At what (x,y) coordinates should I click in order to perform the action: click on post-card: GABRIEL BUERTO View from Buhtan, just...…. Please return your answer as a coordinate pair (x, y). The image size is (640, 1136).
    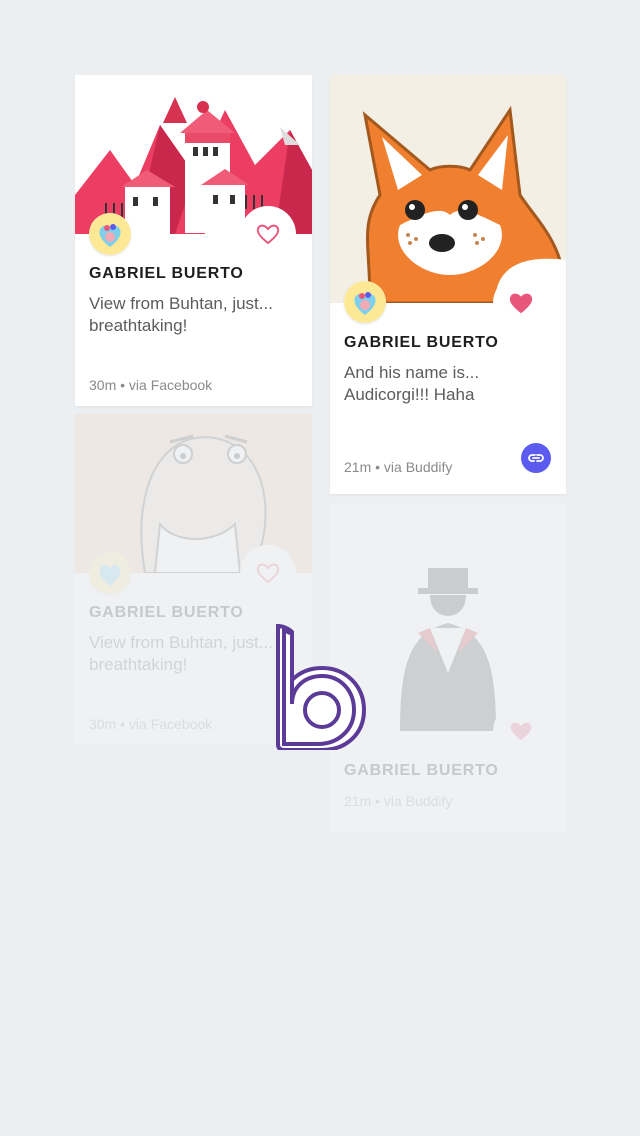
    Looking at the image, I should click on (193, 240).